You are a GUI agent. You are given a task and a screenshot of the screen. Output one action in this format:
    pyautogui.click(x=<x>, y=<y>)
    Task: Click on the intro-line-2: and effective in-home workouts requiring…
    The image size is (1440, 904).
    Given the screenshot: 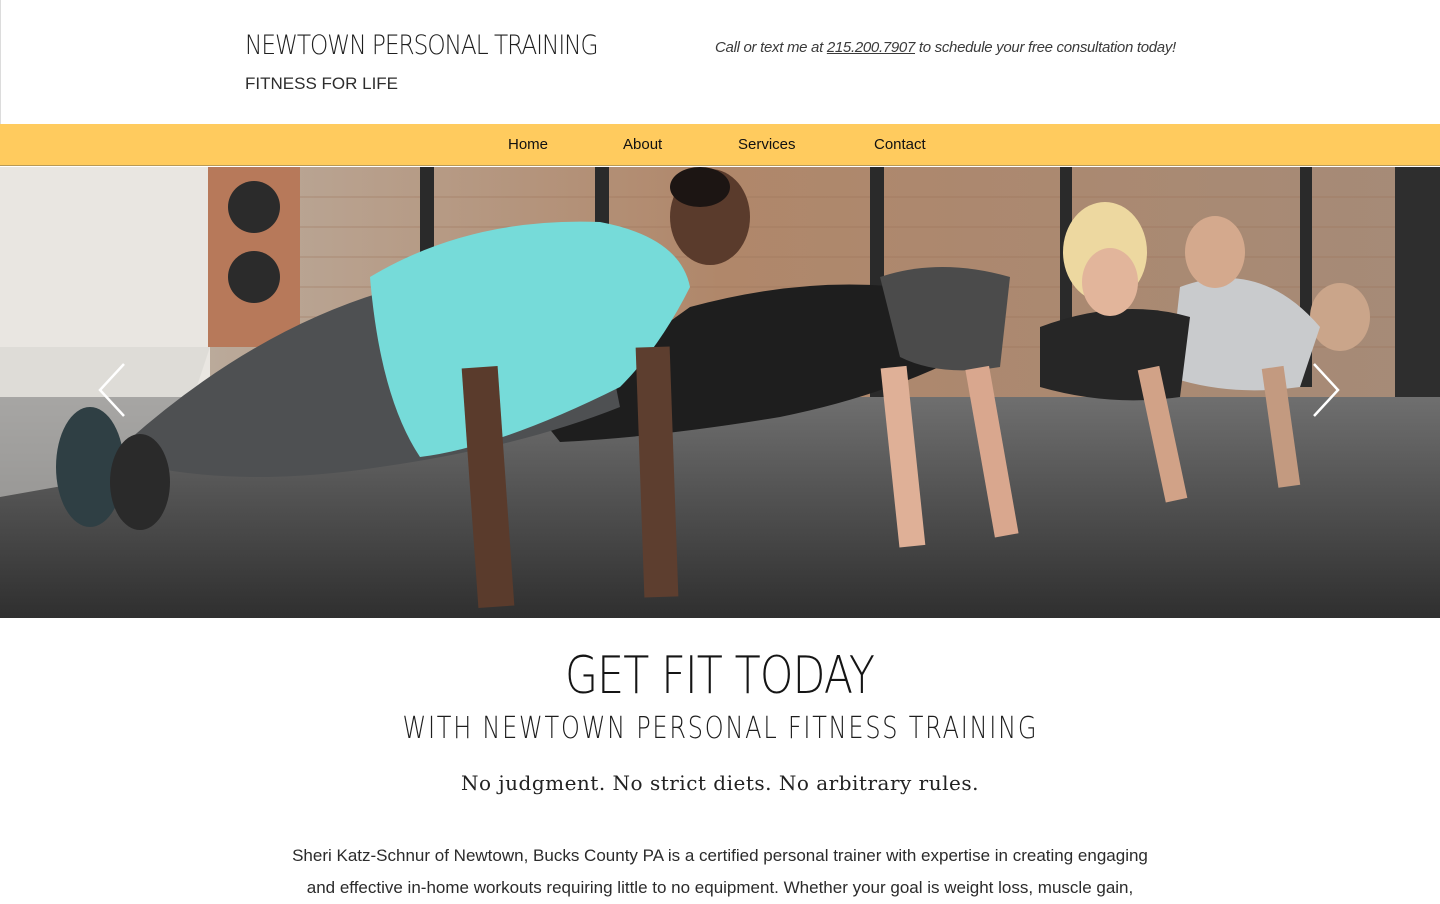 What is the action you would take?
    pyautogui.click(x=720, y=887)
    